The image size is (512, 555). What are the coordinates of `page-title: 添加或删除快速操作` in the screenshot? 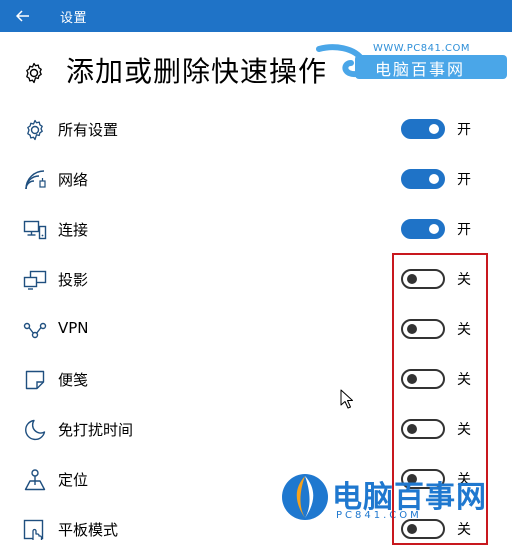 It's located at (197, 71).